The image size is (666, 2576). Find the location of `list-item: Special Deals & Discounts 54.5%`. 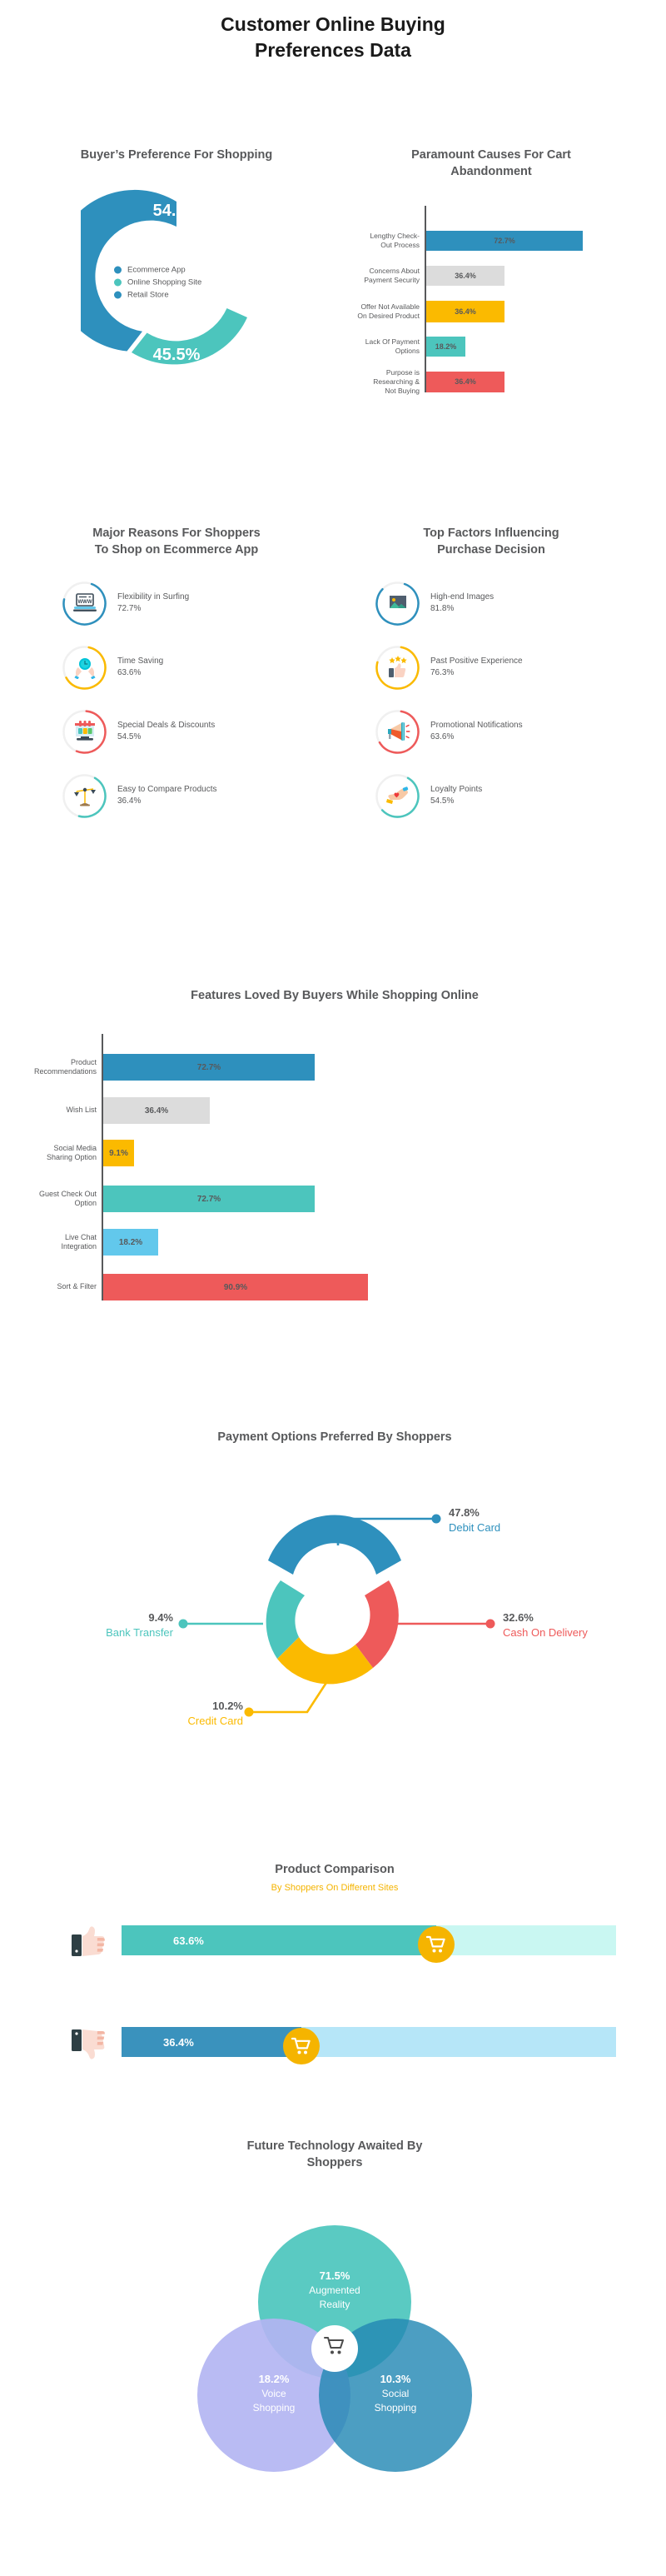

list-item: Special Deals & Discounts 54.5% is located at coordinates (176, 732).